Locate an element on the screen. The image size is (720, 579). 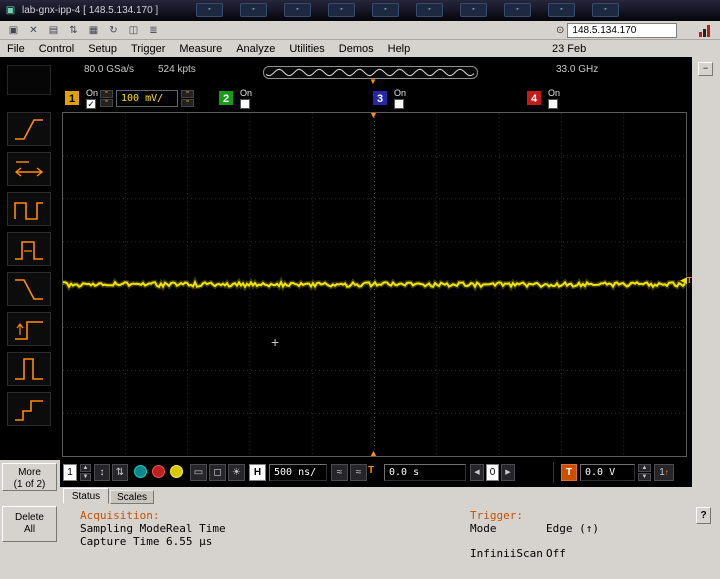
window-title: lab-gnx-ipp-4 [ 148.5.134.170 ] is located at coordinates (90, 10).